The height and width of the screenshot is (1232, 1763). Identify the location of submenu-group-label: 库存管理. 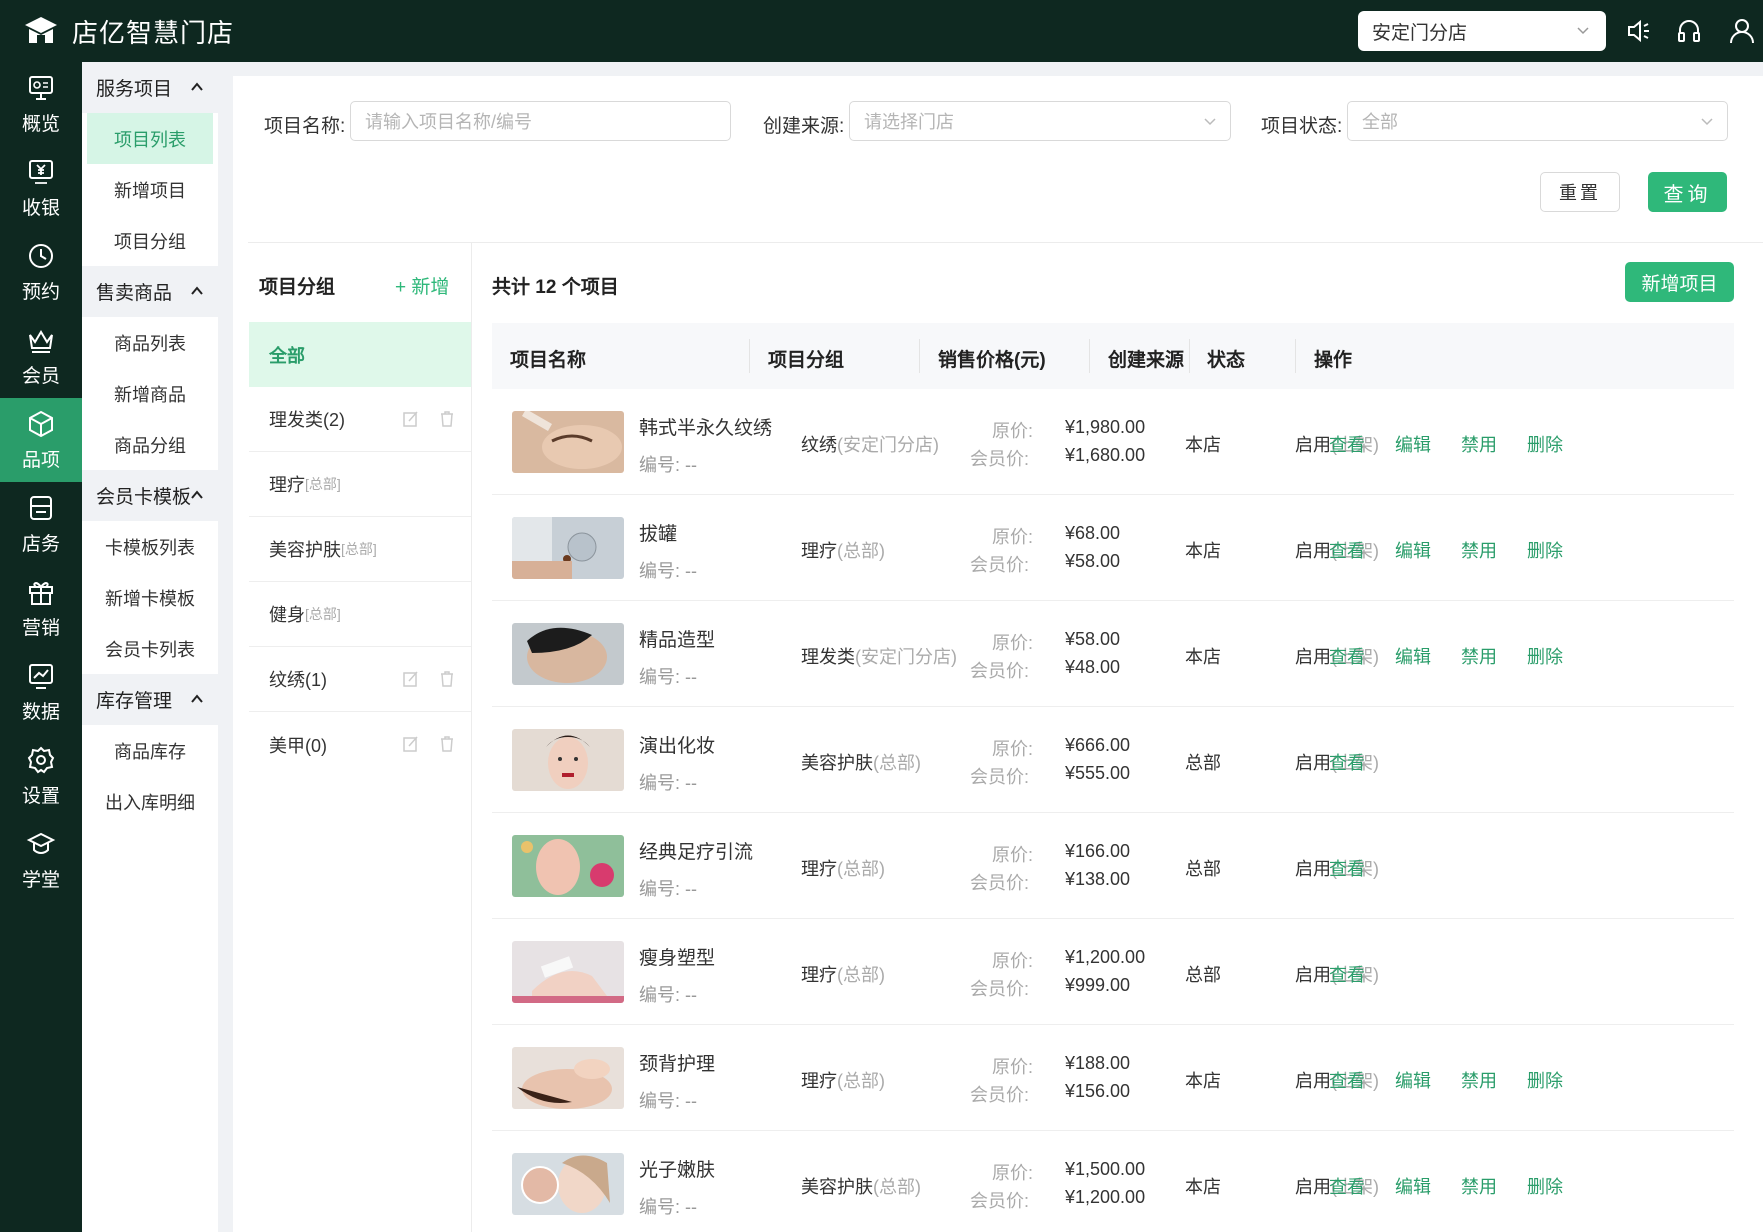
(134, 701).